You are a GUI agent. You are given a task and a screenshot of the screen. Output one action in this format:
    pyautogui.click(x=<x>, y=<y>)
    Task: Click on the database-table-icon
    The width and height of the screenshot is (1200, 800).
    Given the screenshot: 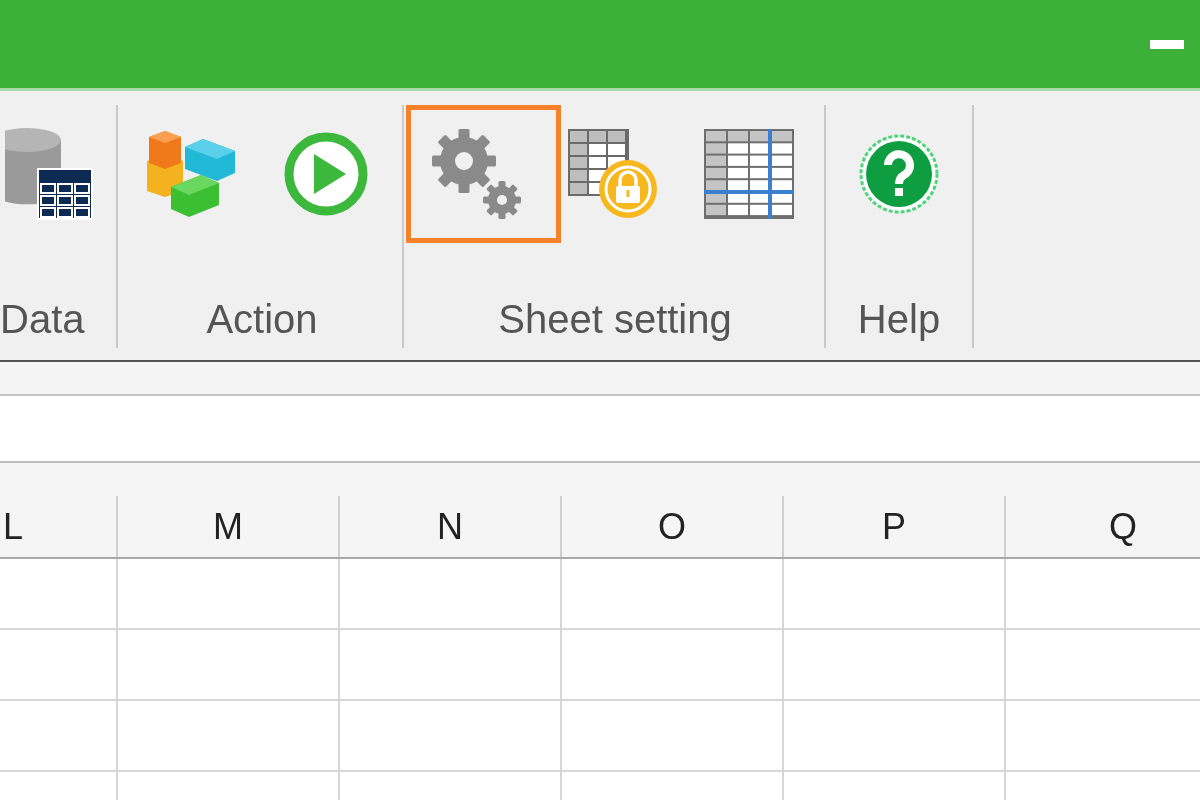 What is the action you would take?
    pyautogui.click(x=50, y=174)
    